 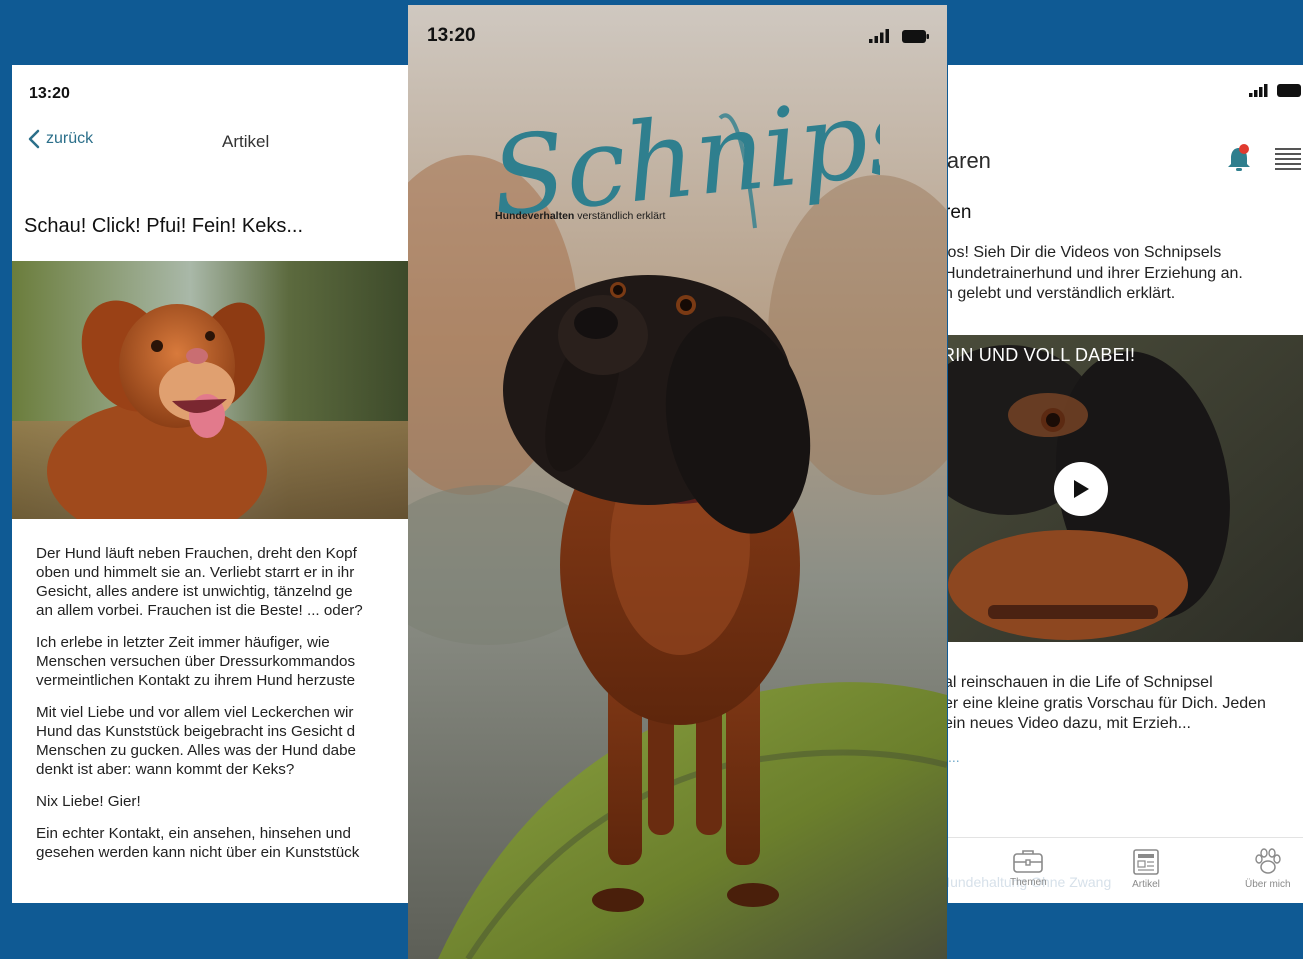 I want to click on play-button, so click(x=1081, y=489).